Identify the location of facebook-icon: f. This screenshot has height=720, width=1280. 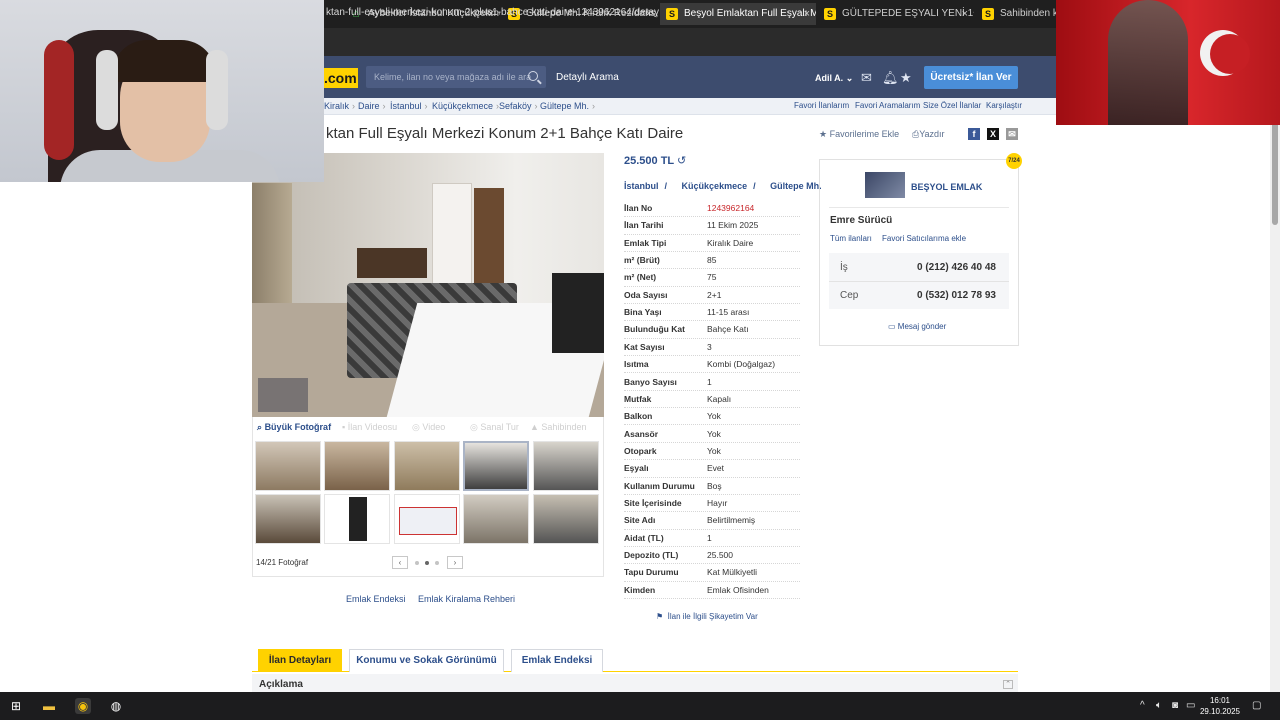
(974, 134).